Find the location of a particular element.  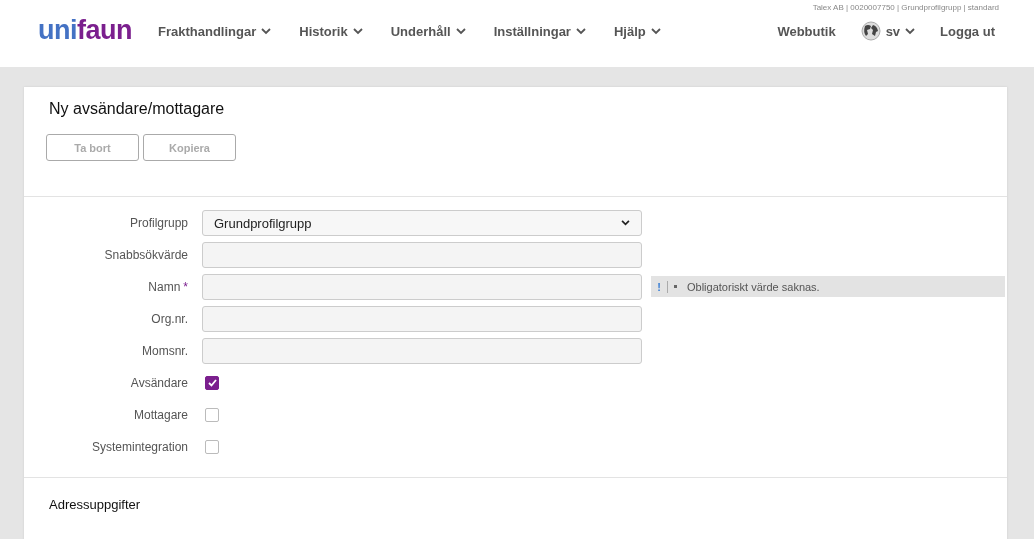

language-selector: sv is located at coordinates (900, 31).